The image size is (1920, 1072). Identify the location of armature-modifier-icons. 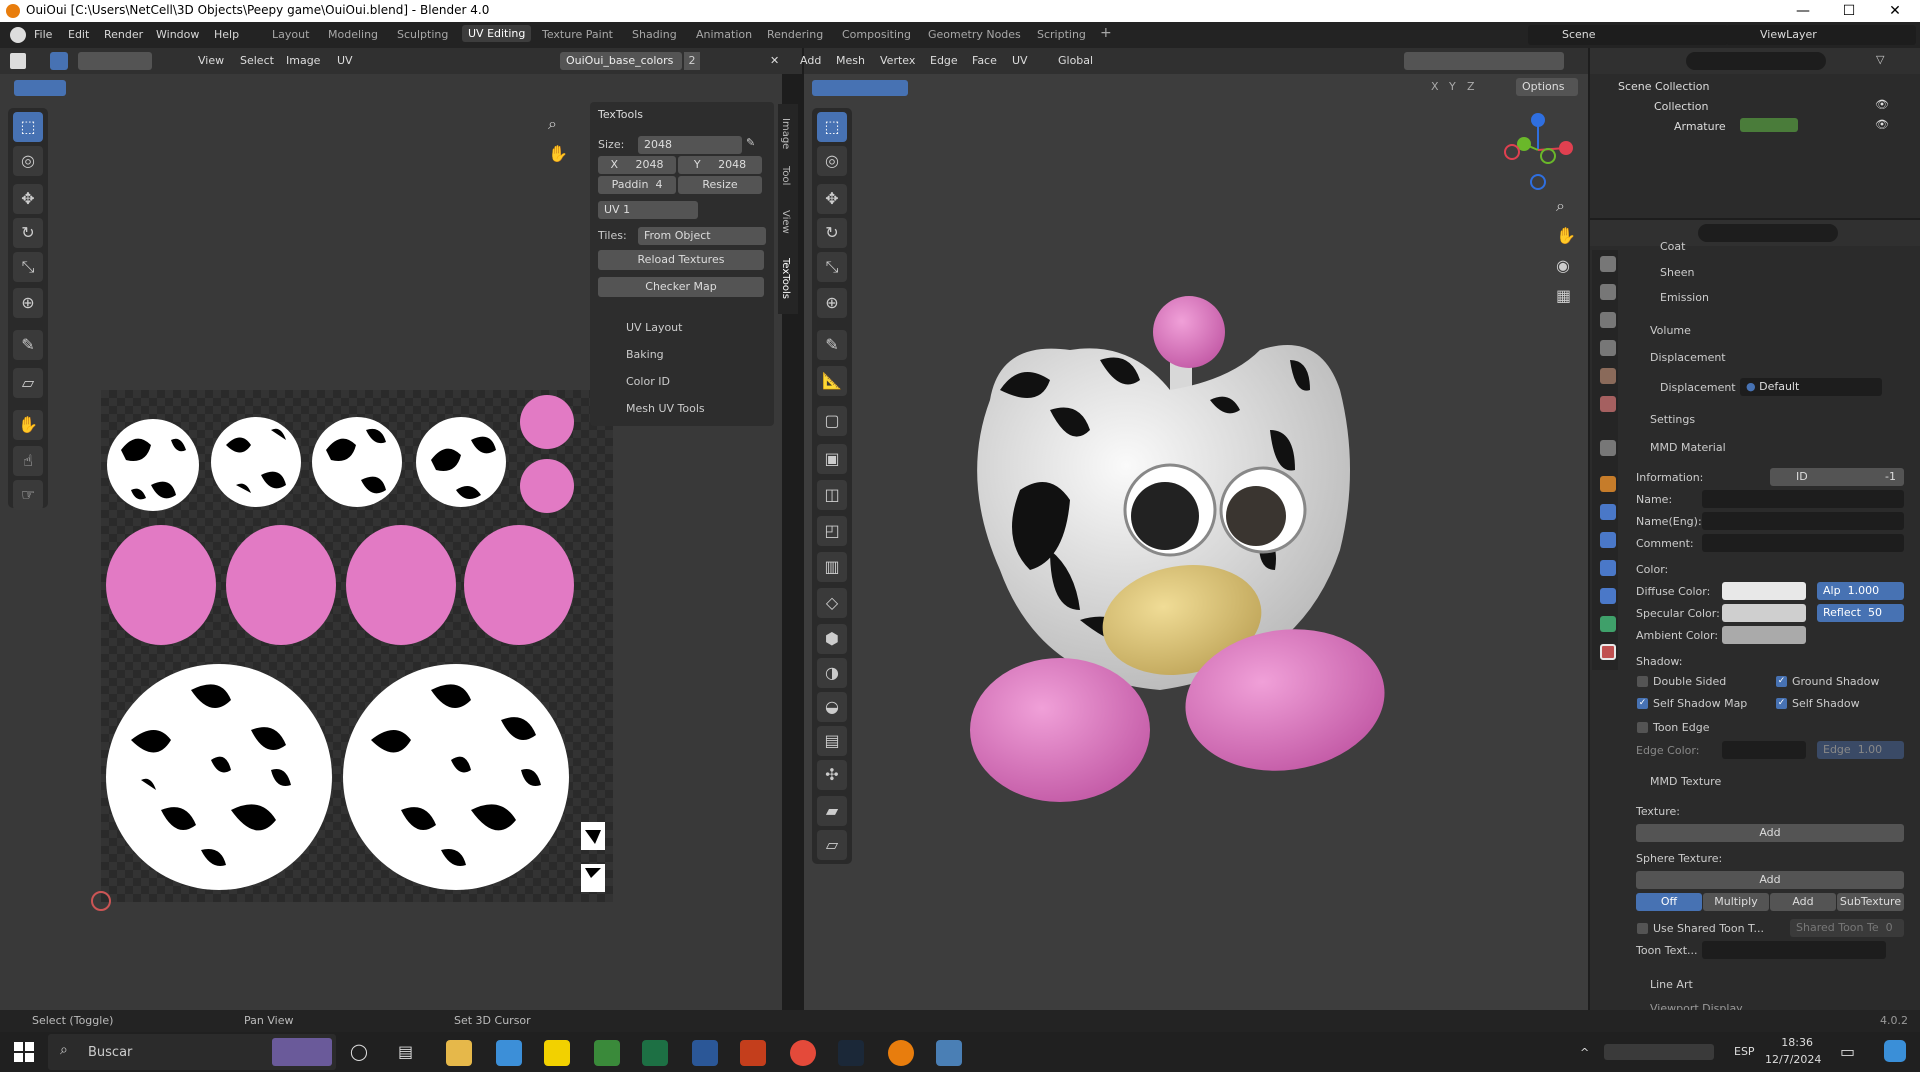
(1769, 125).